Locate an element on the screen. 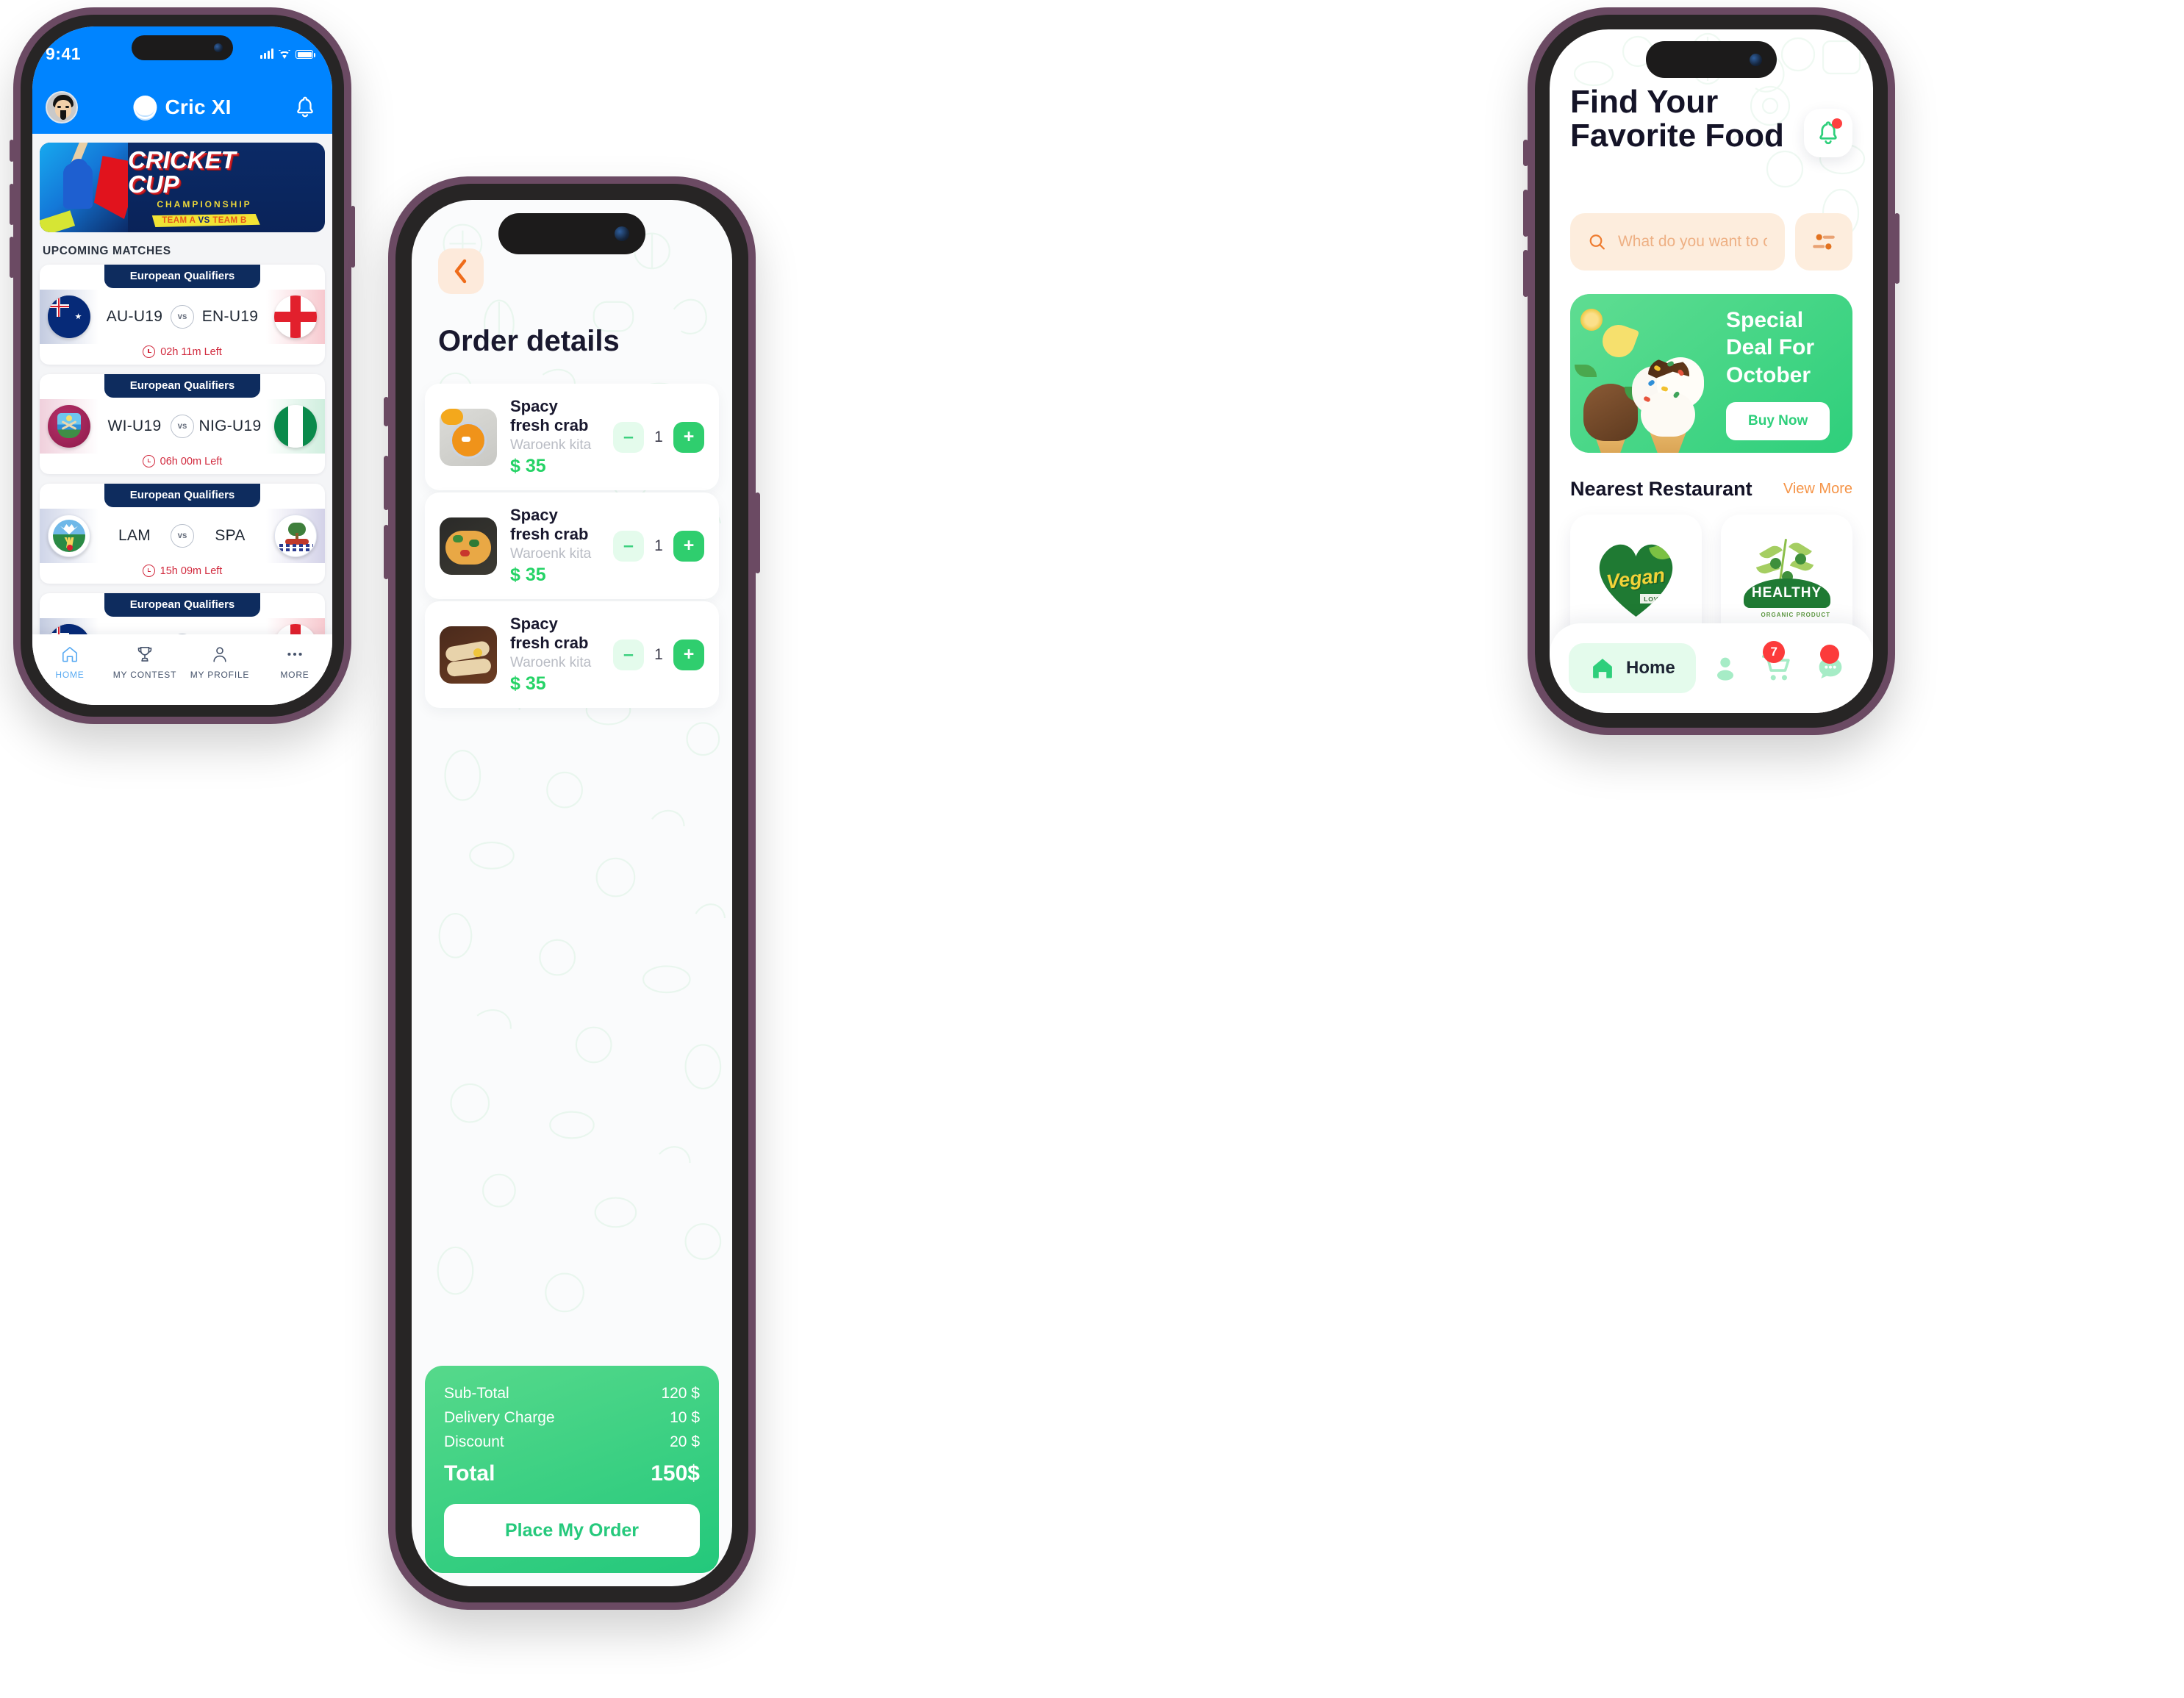 The width and height of the screenshot is (2184, 1698). banner-right-space is located at coordinates (303, 187).